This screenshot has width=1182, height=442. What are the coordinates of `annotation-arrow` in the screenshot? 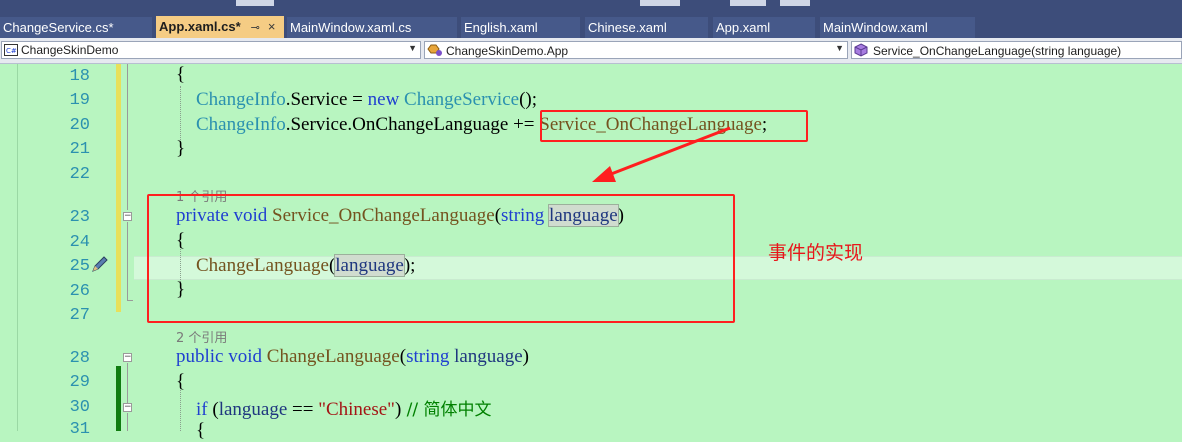 It's located at (661, 154).